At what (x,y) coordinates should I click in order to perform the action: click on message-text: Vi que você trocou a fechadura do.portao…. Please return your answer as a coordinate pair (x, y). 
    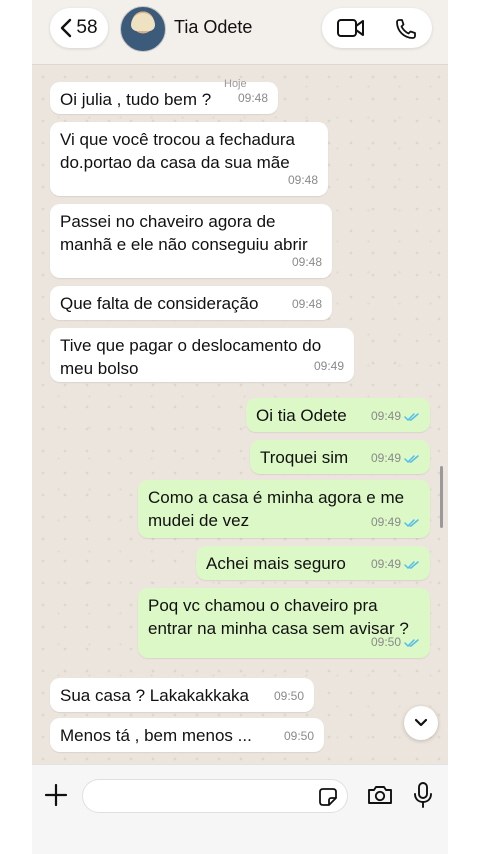
    Looking at the image, I should click on (178, 151).